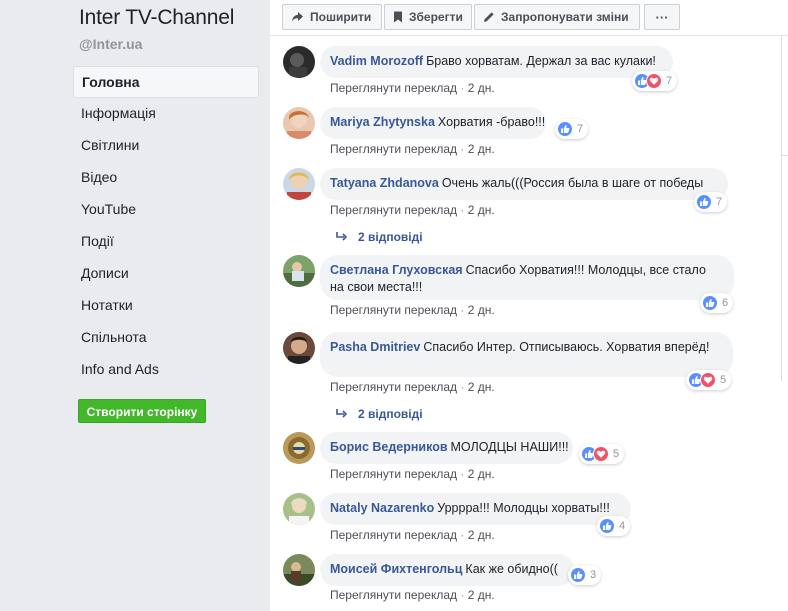  Describe the element at coordinates (390, 414) in the screenshot. I see `replies-count: 2 відповіді` at that location.